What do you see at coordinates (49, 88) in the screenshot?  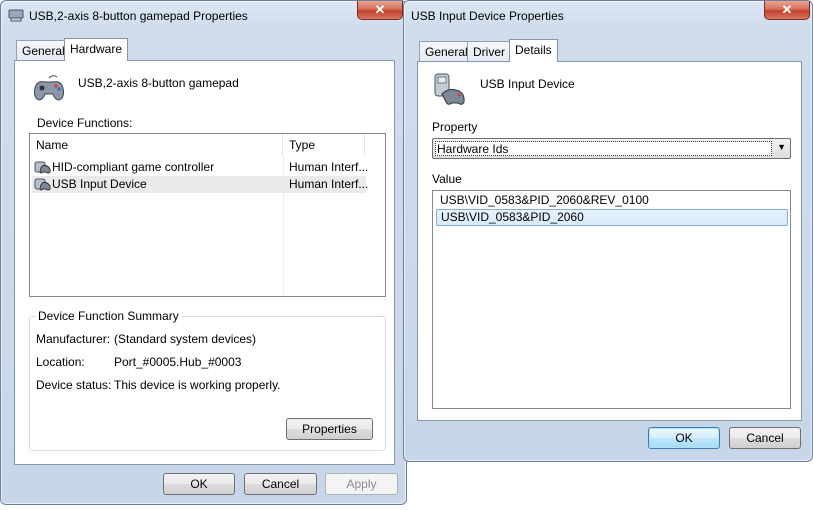 I see `gamepad-icon` at bounding box center [49, 88].